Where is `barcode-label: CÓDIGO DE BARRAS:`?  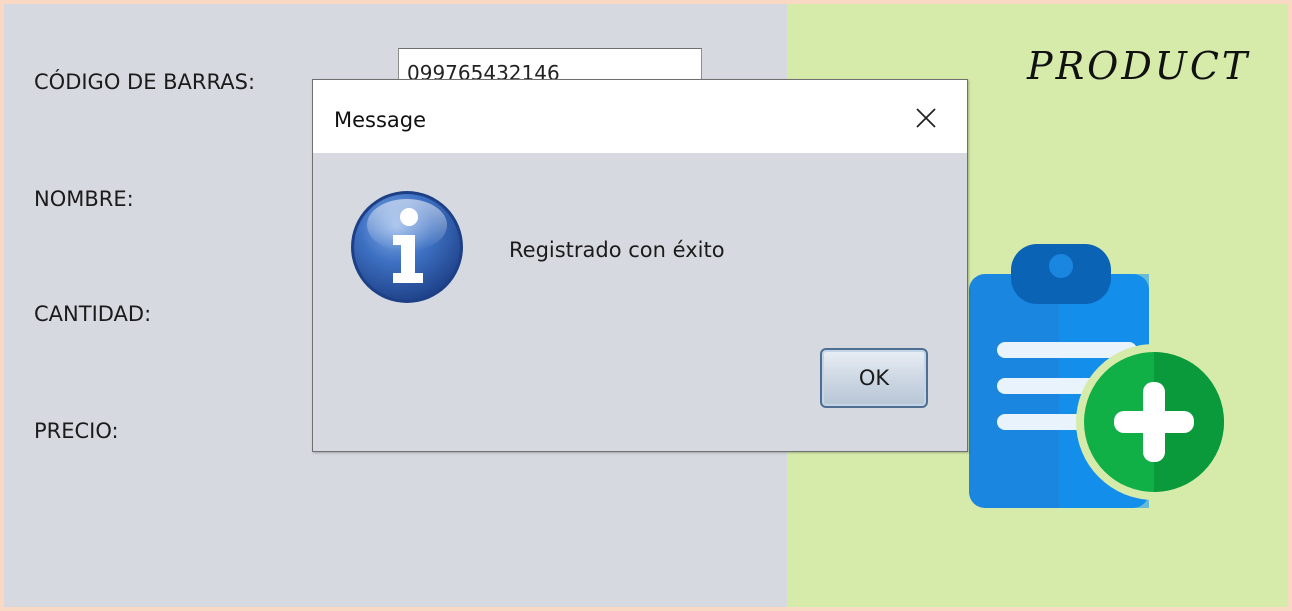 barcode-label: CÓDIGO DE BARRAS: is located at coordinates (145, 82).